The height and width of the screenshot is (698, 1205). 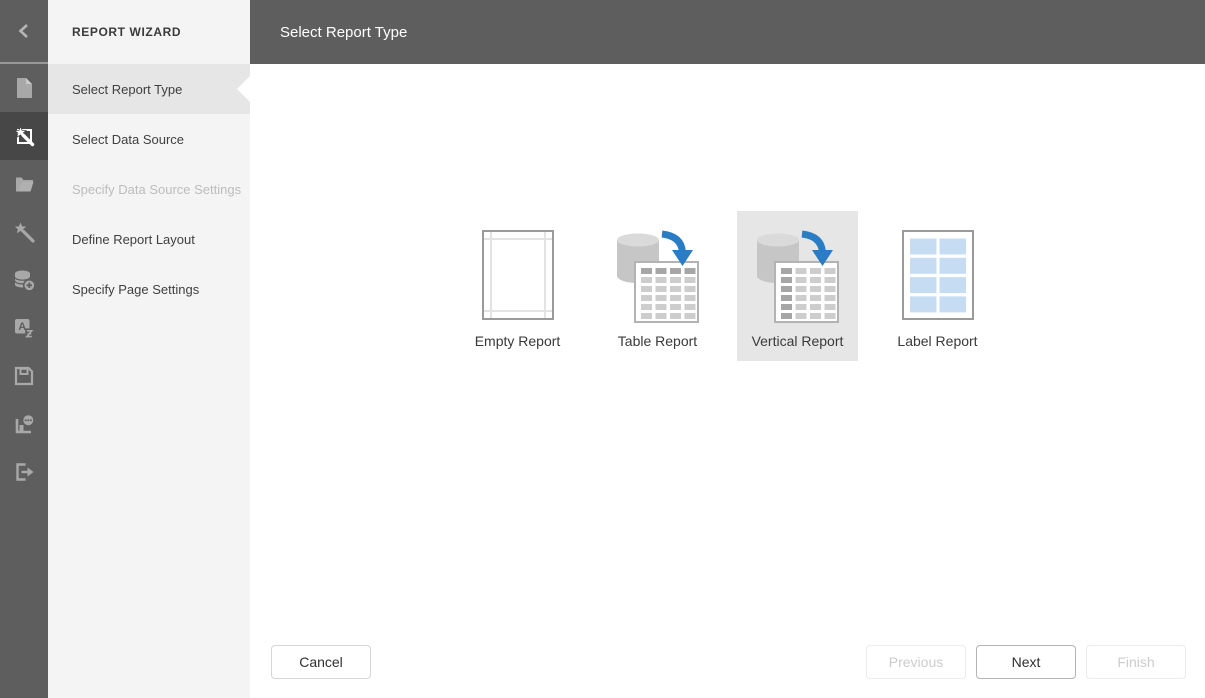 What do you see at coordinates (798, 276) in the screenshot?
I see `vertical-report-icon` at bounding box center [798, 276].